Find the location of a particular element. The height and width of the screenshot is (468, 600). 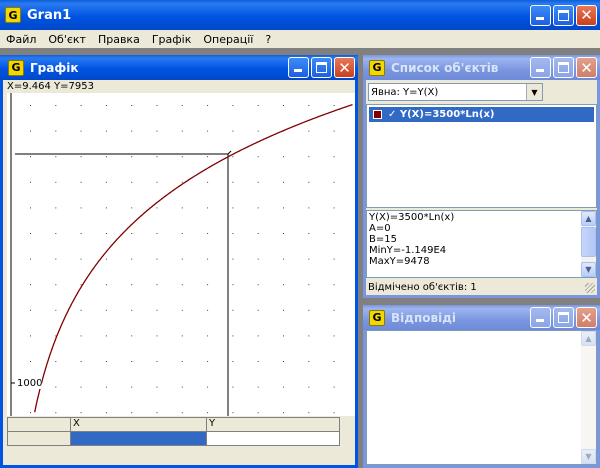

graph-close-button: ✕ is located at coordinates (344, 67).